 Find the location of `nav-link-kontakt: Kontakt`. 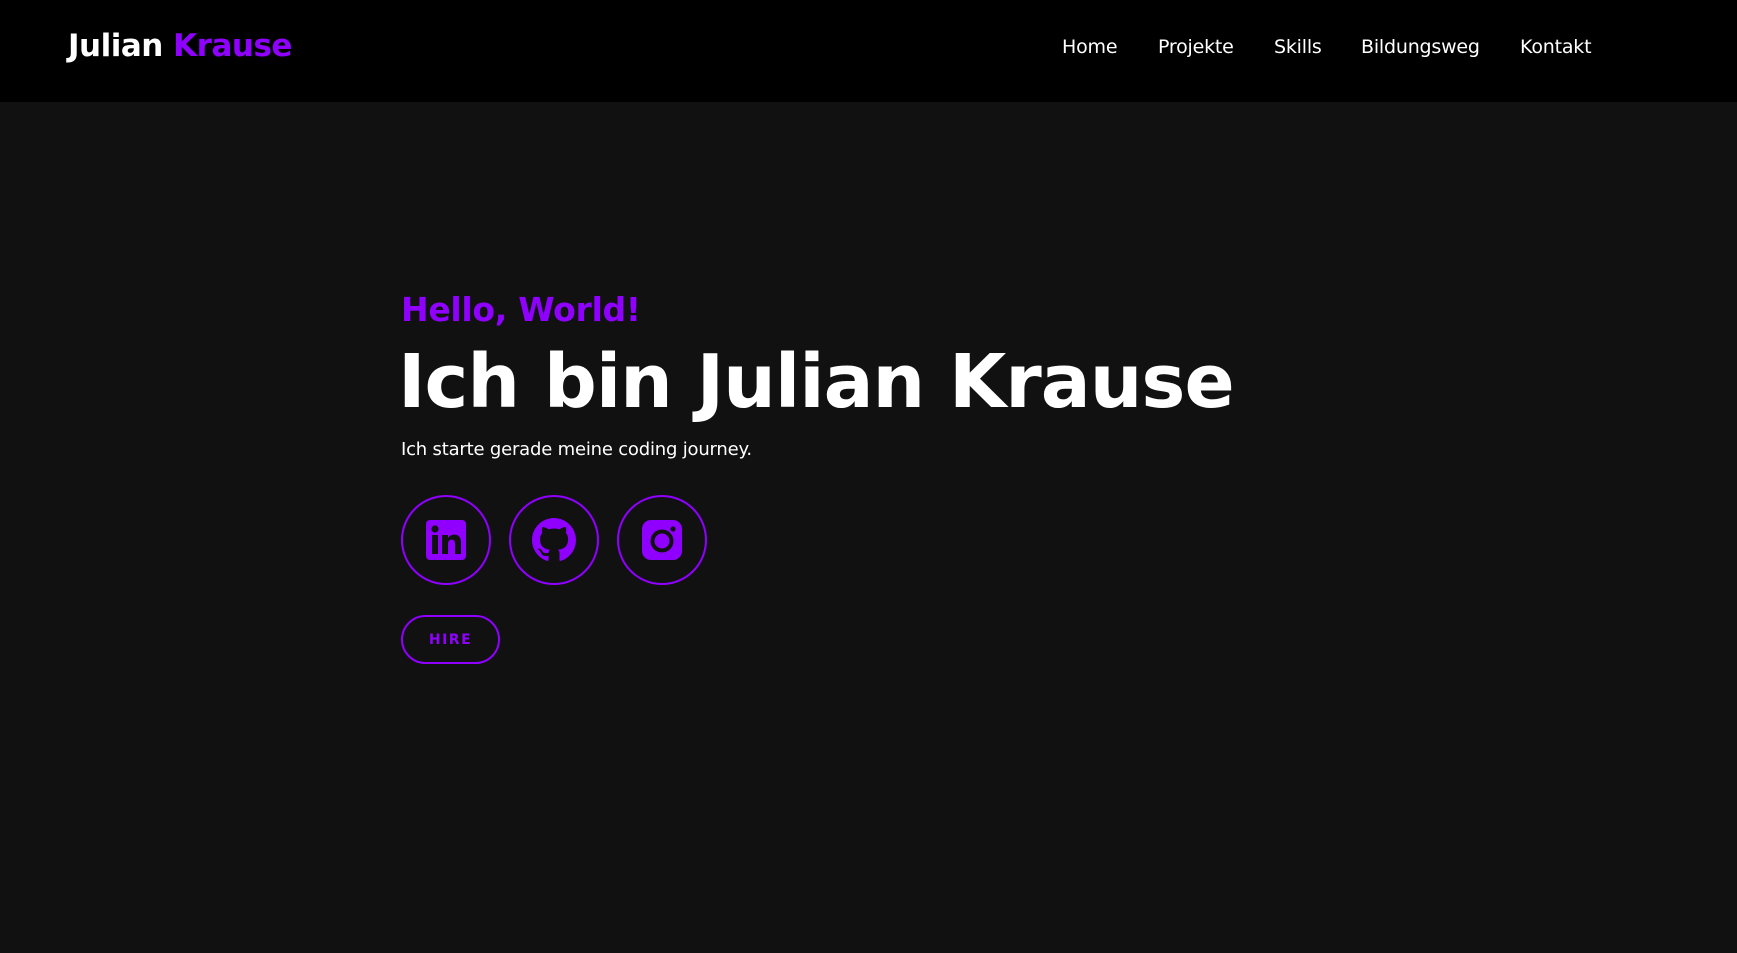

nav-link-kontakt: Kontakt is located at coordinates (1556, 47).